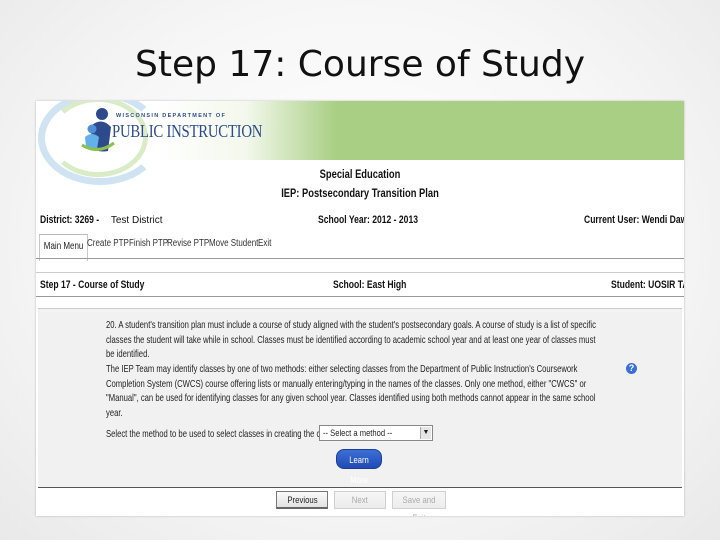 This screenshot has height=540, width=720. I want to click on step-label: Step 17 - Course of Study, so click(92, 285).